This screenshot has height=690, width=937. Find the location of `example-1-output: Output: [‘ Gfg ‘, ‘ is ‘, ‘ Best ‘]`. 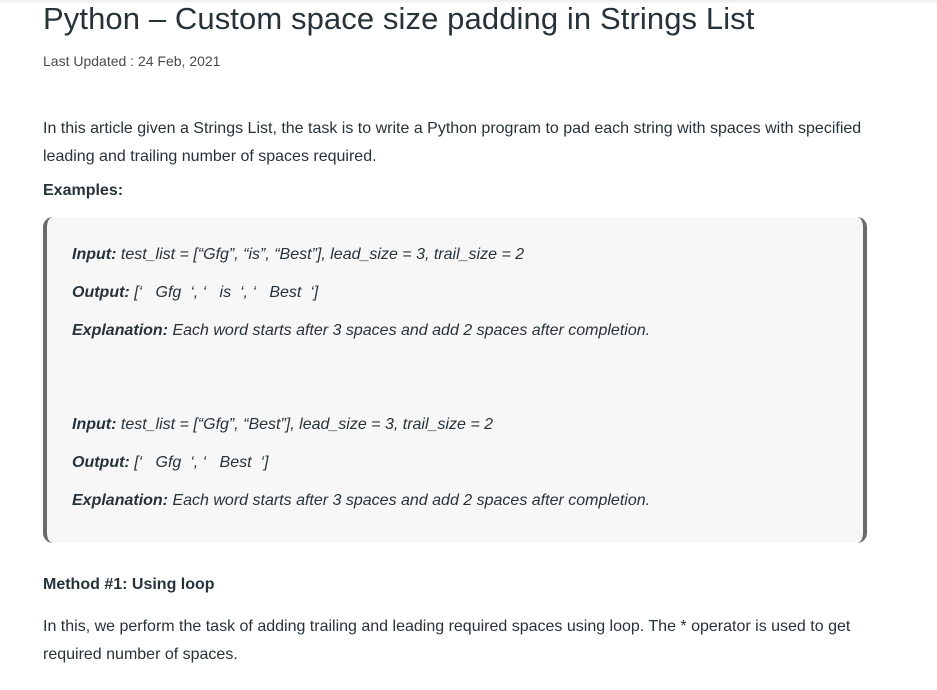

example-1-output: Output: [‘ Gfg ‘, ‘ is ‘, ‘ Best ‘] is located at coordinates (195, 293).